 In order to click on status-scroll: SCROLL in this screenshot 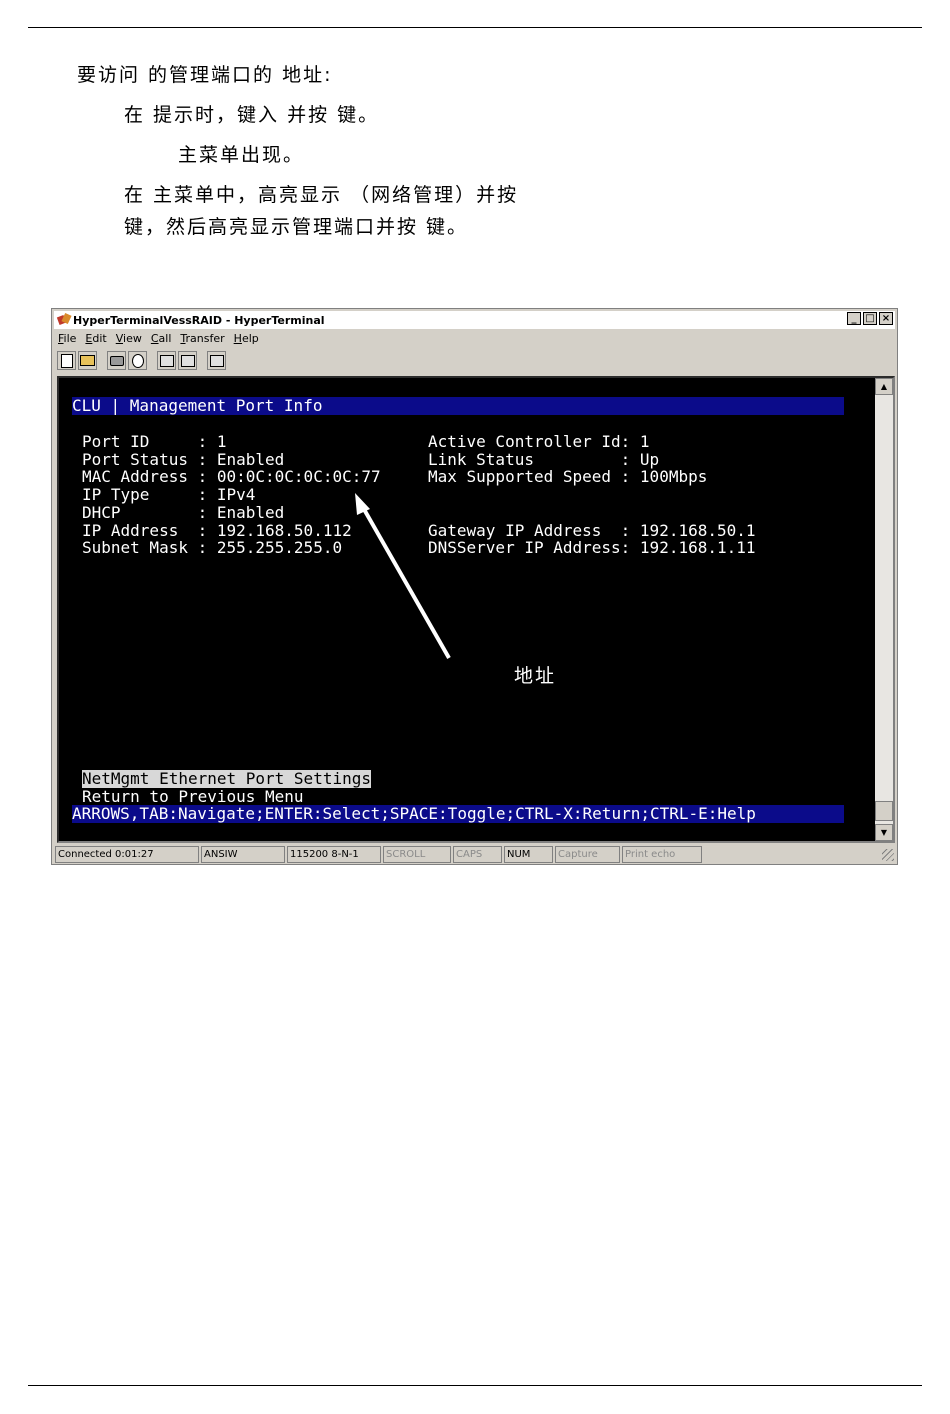, I will do `click(417, 854)`.